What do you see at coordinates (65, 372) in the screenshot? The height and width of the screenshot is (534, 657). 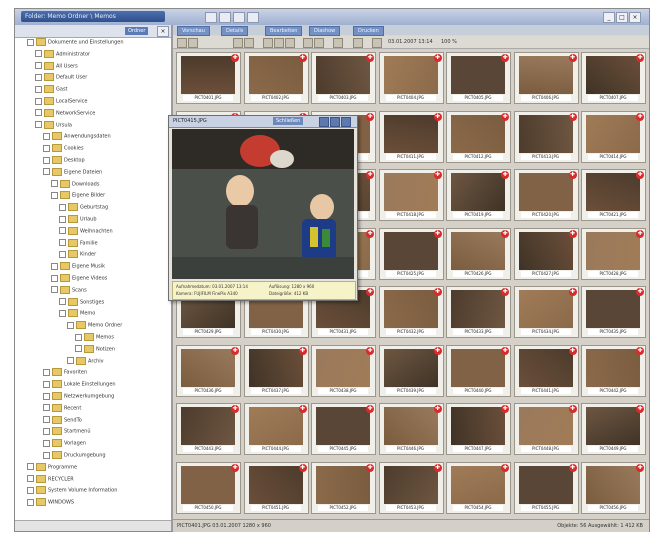 I see `tree-item: Favoriten` at bounding box center [65, 372].